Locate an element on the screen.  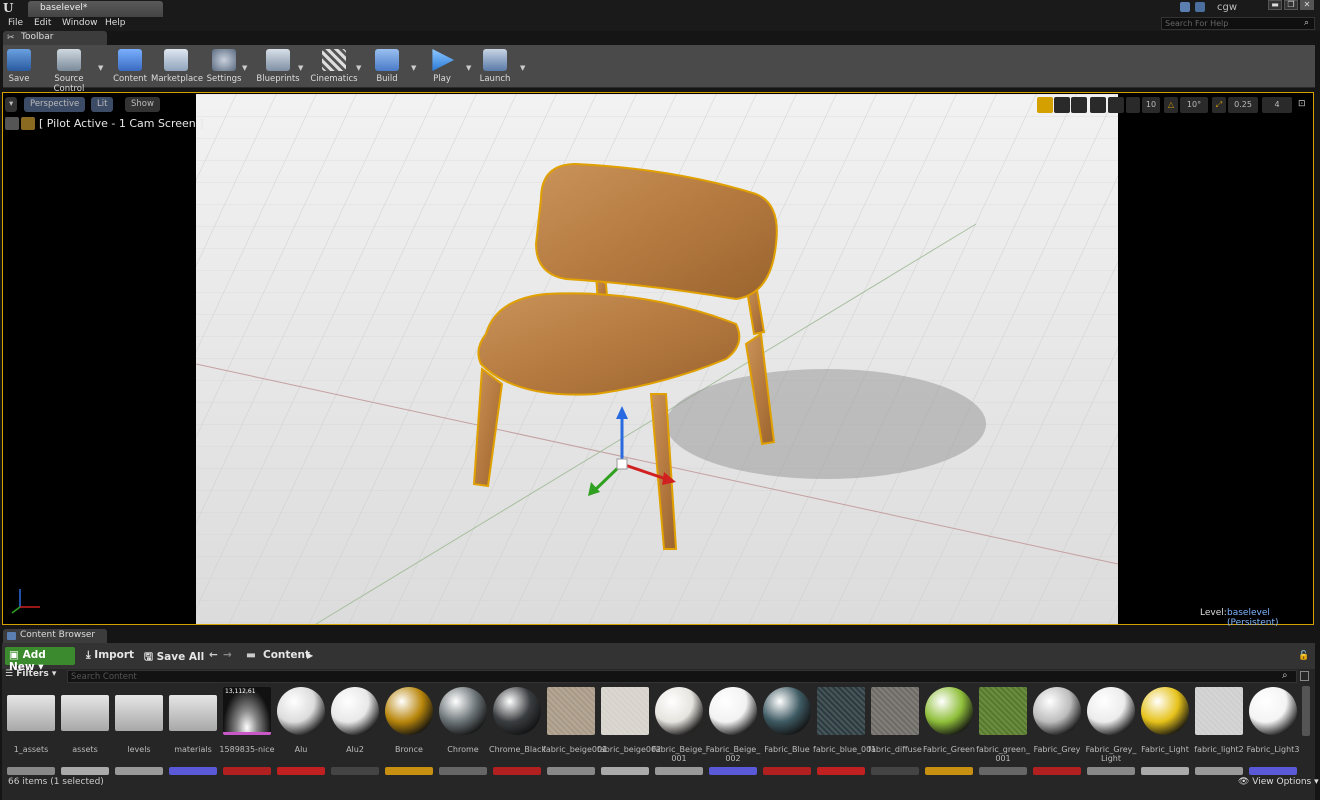
import-button: ⤓ Import is located at coordinates (110, 655).